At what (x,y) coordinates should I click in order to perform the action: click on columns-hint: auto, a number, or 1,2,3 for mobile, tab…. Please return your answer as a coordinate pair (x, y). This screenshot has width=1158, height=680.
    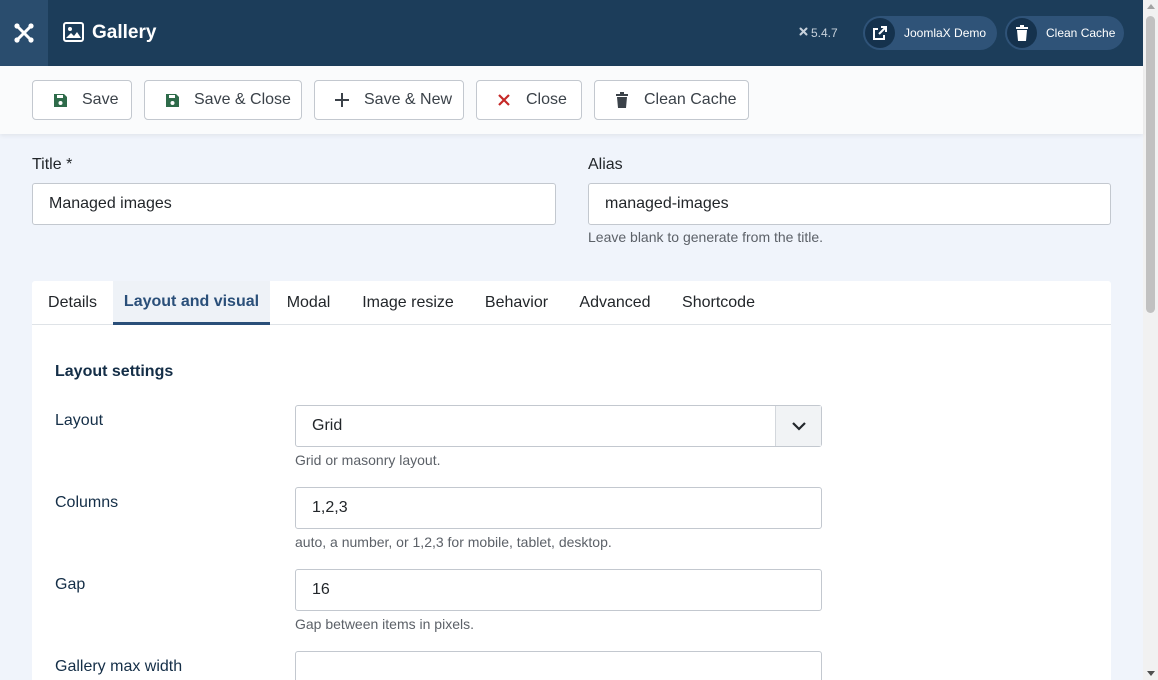
    Looking at the image, I should click on (453, 542).